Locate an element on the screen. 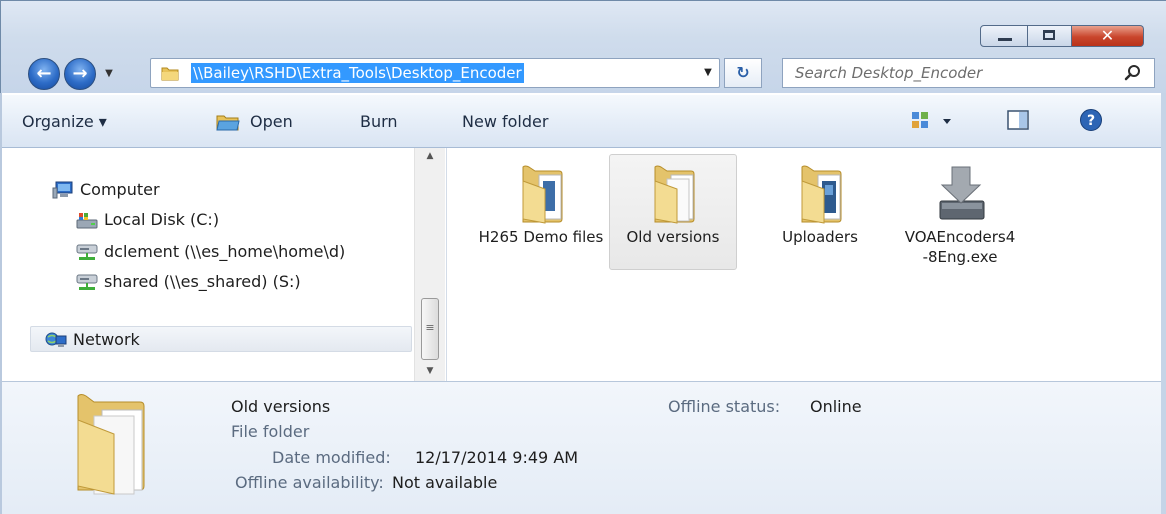  window-border-right is located at coordinates (1163, 303).